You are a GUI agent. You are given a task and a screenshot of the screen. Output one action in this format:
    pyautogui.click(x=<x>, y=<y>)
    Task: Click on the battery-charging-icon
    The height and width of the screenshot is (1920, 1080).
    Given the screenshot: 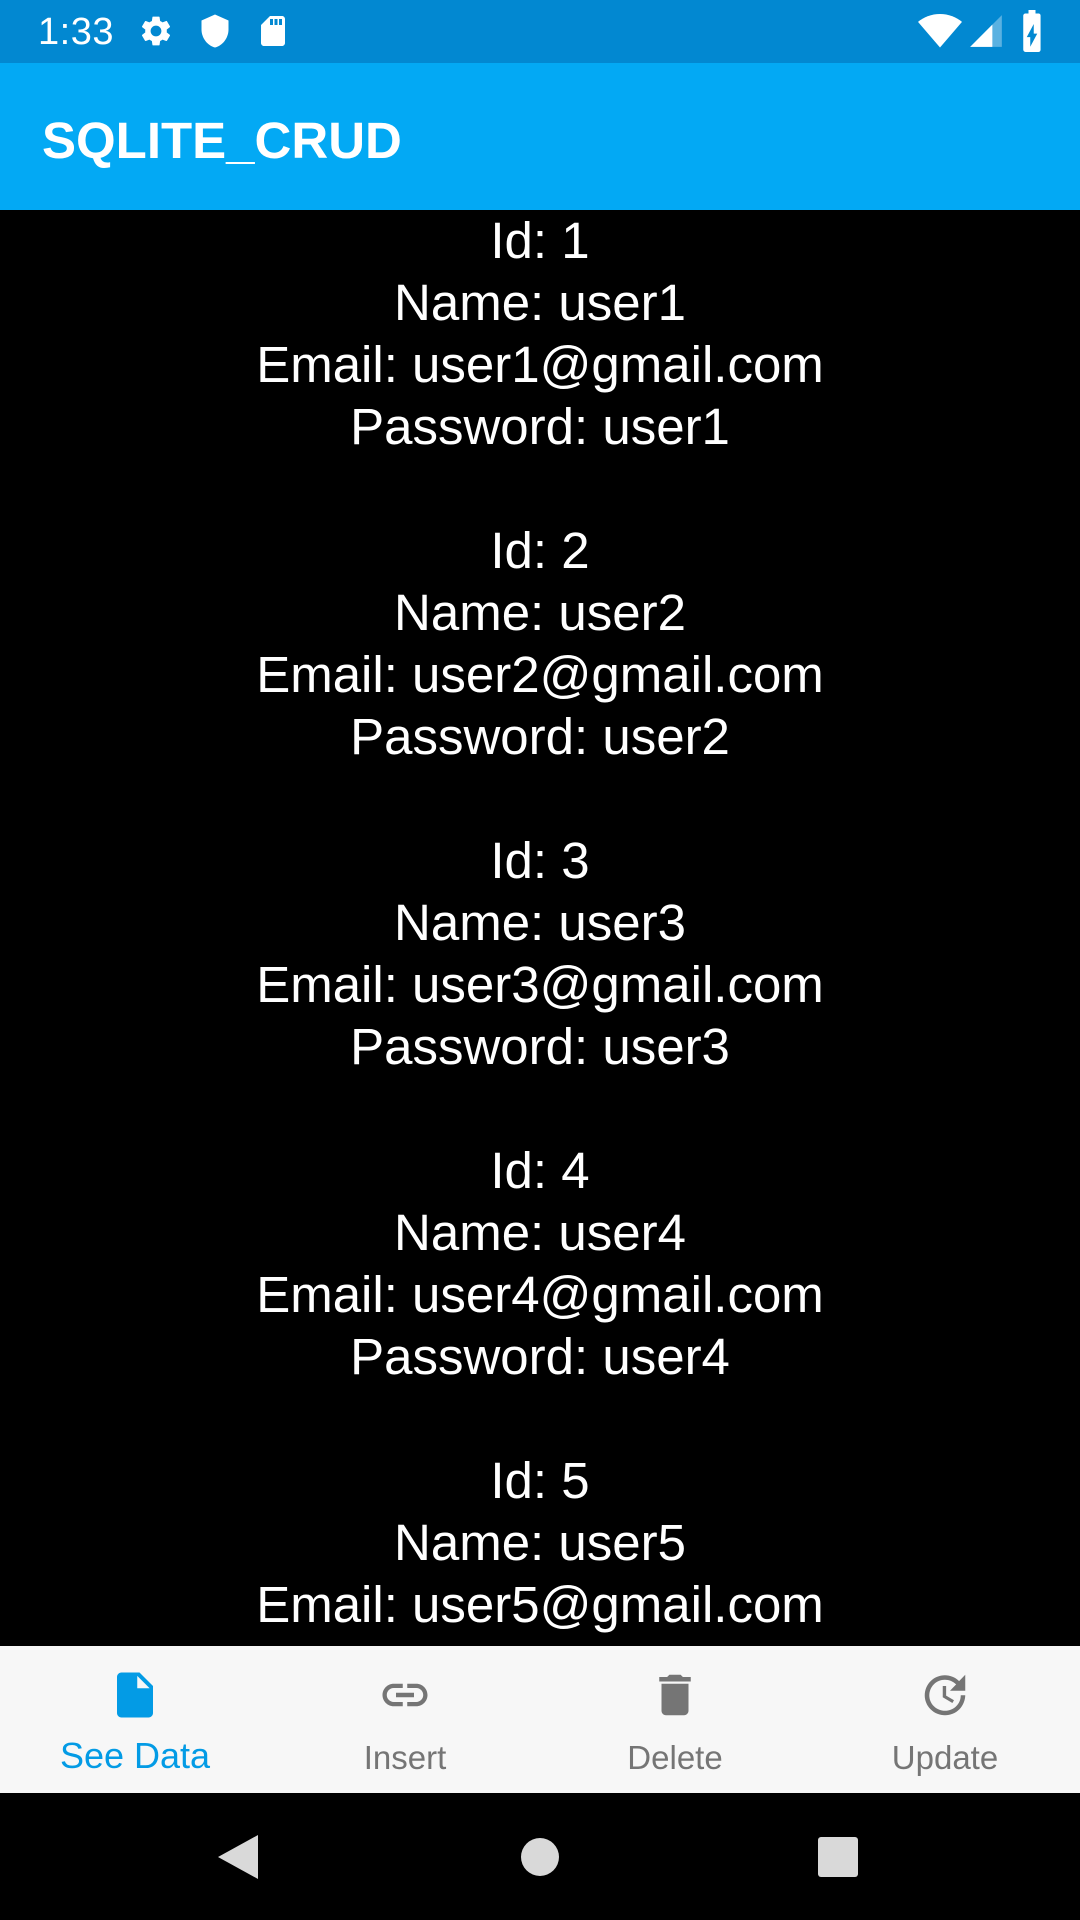 What is the action you would take?
    pyautogui.click(x=1032, y=33)
    